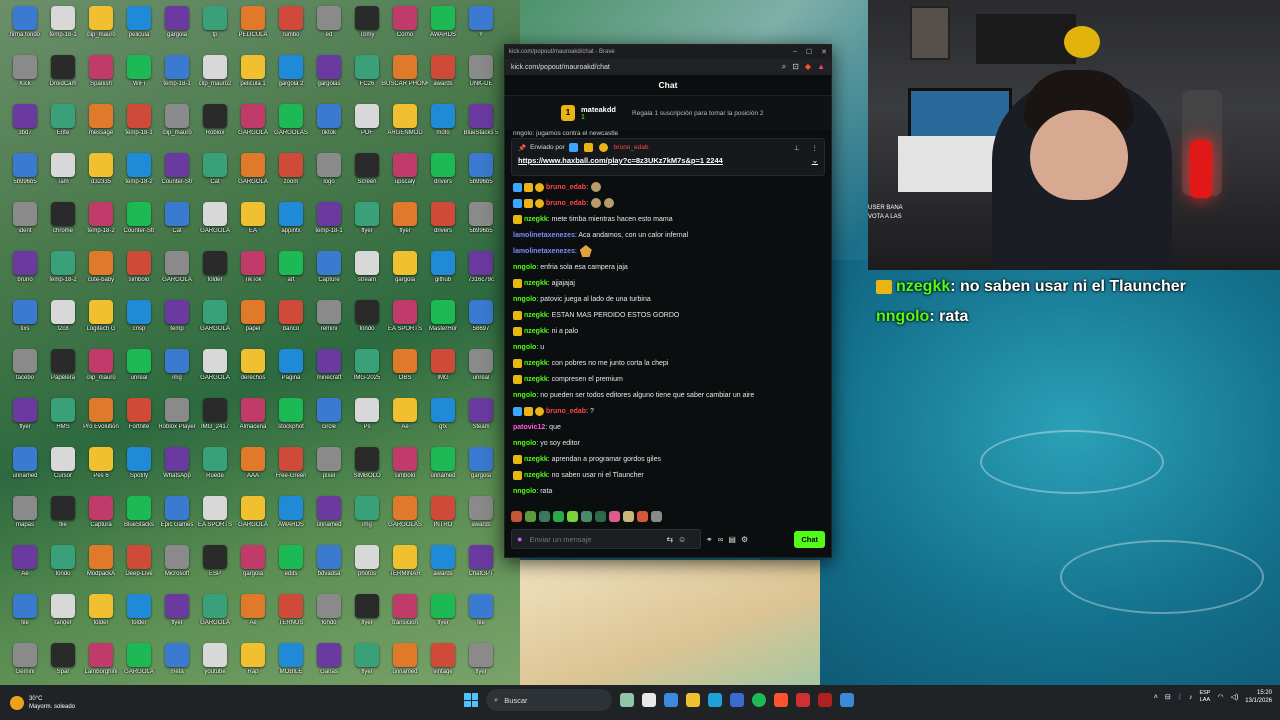  I want to click on taskbar-search: ⌕ Buscar, so click(549, 700).